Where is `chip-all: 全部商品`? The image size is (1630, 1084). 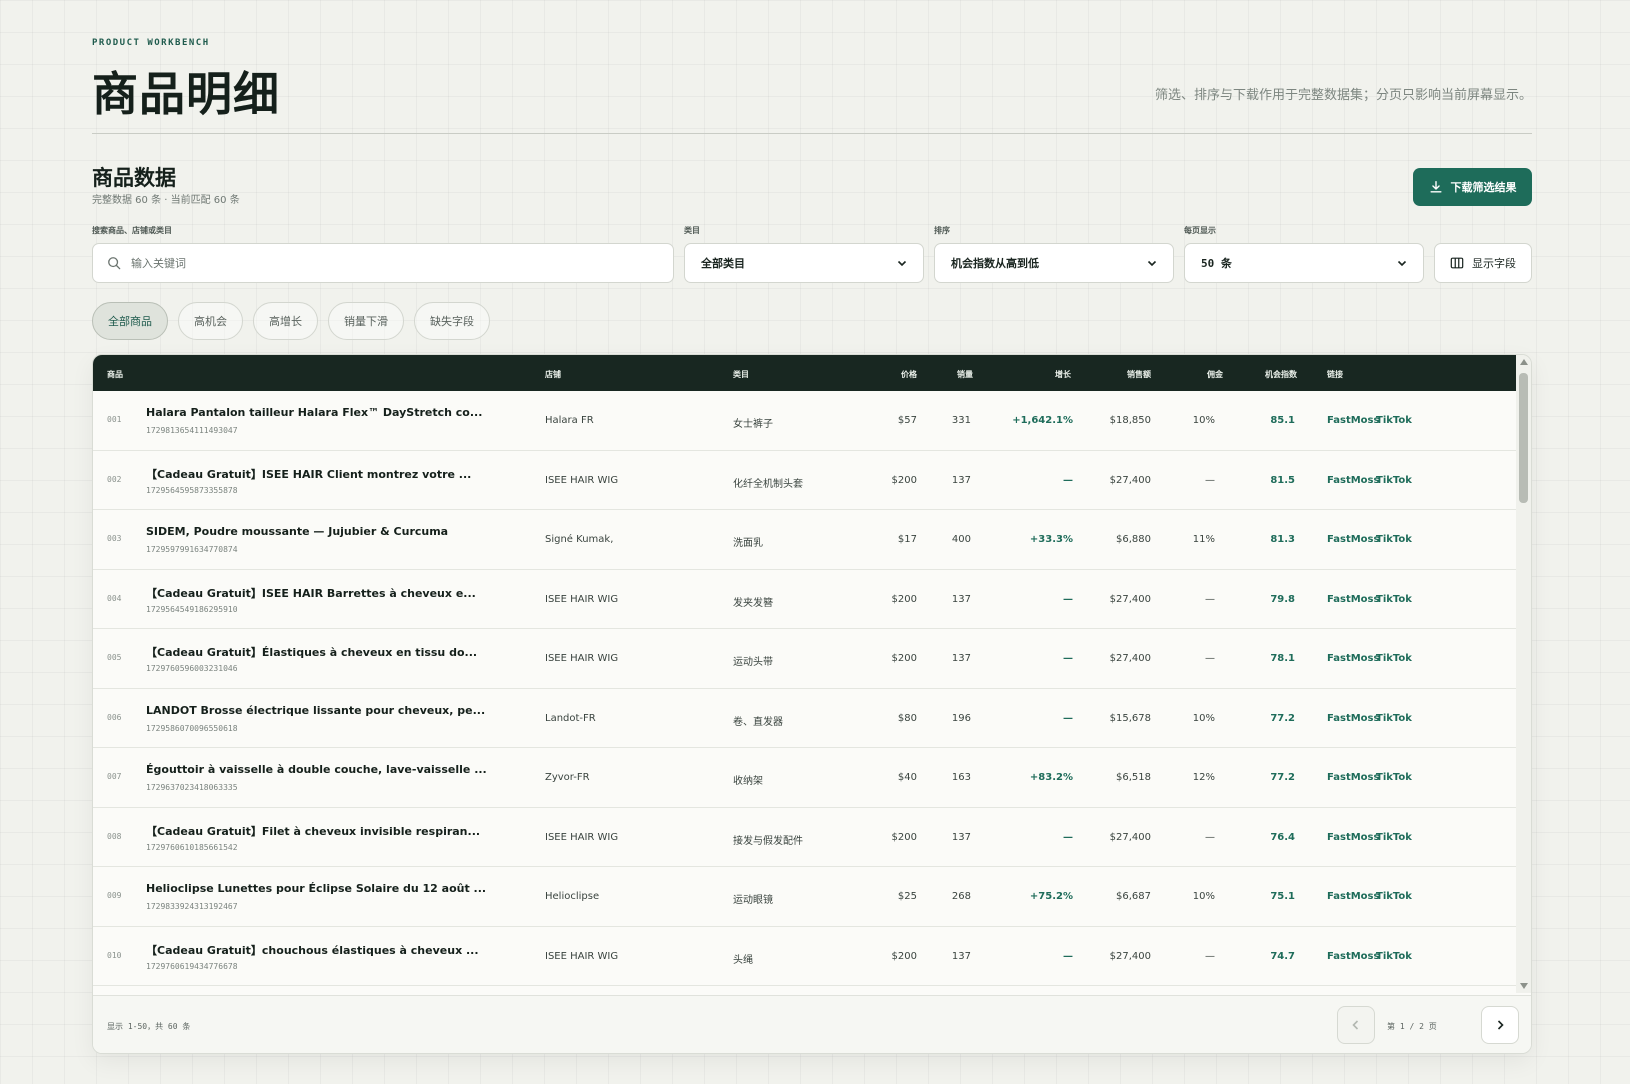
chip-all: 全部商品 is located at coordinates (130, 321).